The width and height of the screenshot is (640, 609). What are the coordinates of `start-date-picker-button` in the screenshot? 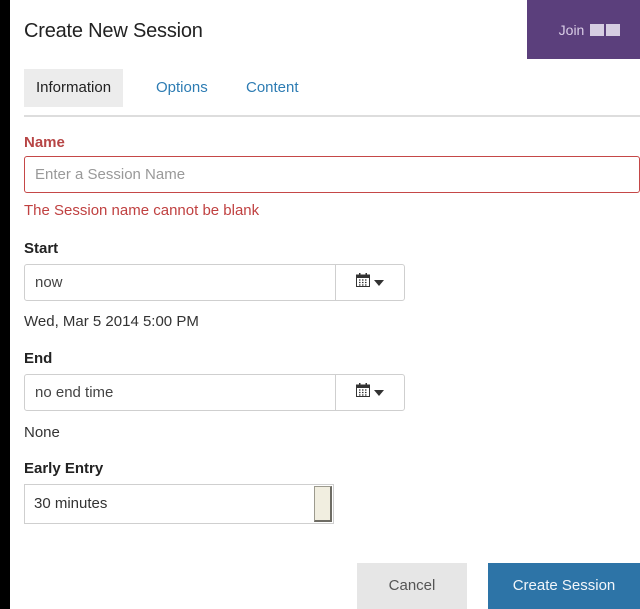 It's located at (370, 282).